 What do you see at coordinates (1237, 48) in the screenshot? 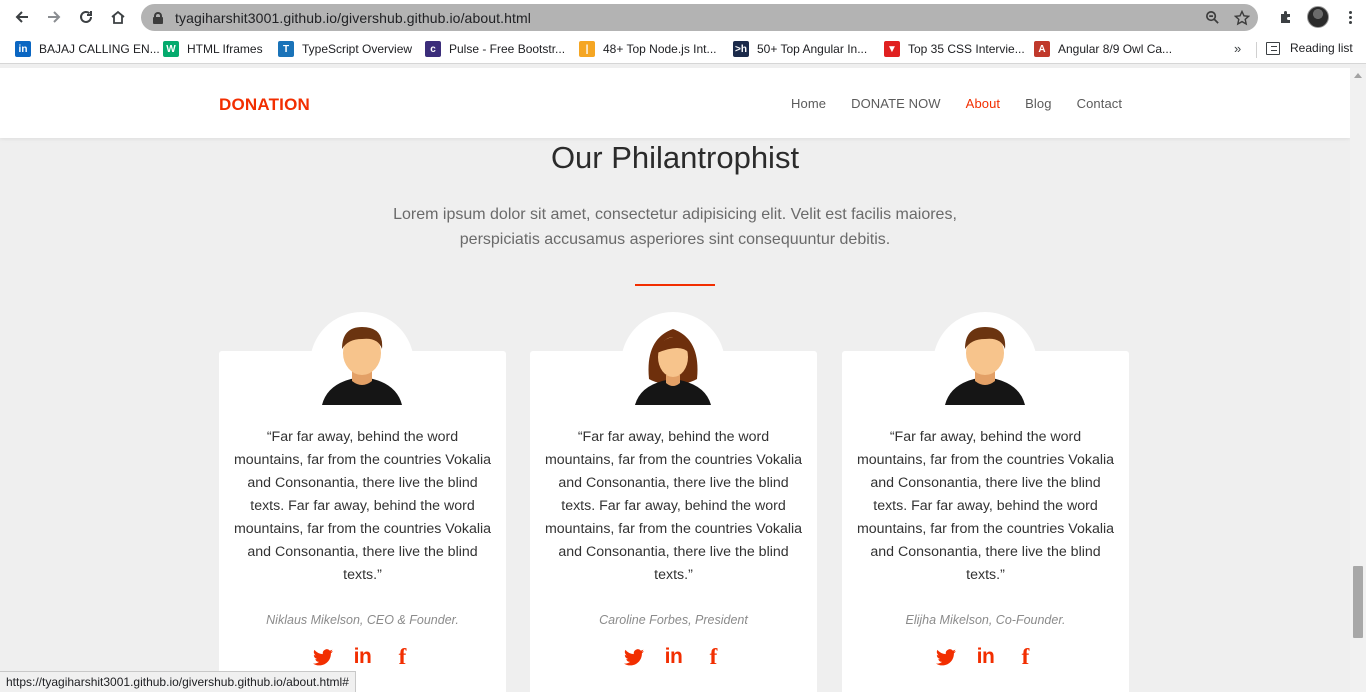
I see `bookmarks-overflow-button: »` at bounding box center [1237, 48].